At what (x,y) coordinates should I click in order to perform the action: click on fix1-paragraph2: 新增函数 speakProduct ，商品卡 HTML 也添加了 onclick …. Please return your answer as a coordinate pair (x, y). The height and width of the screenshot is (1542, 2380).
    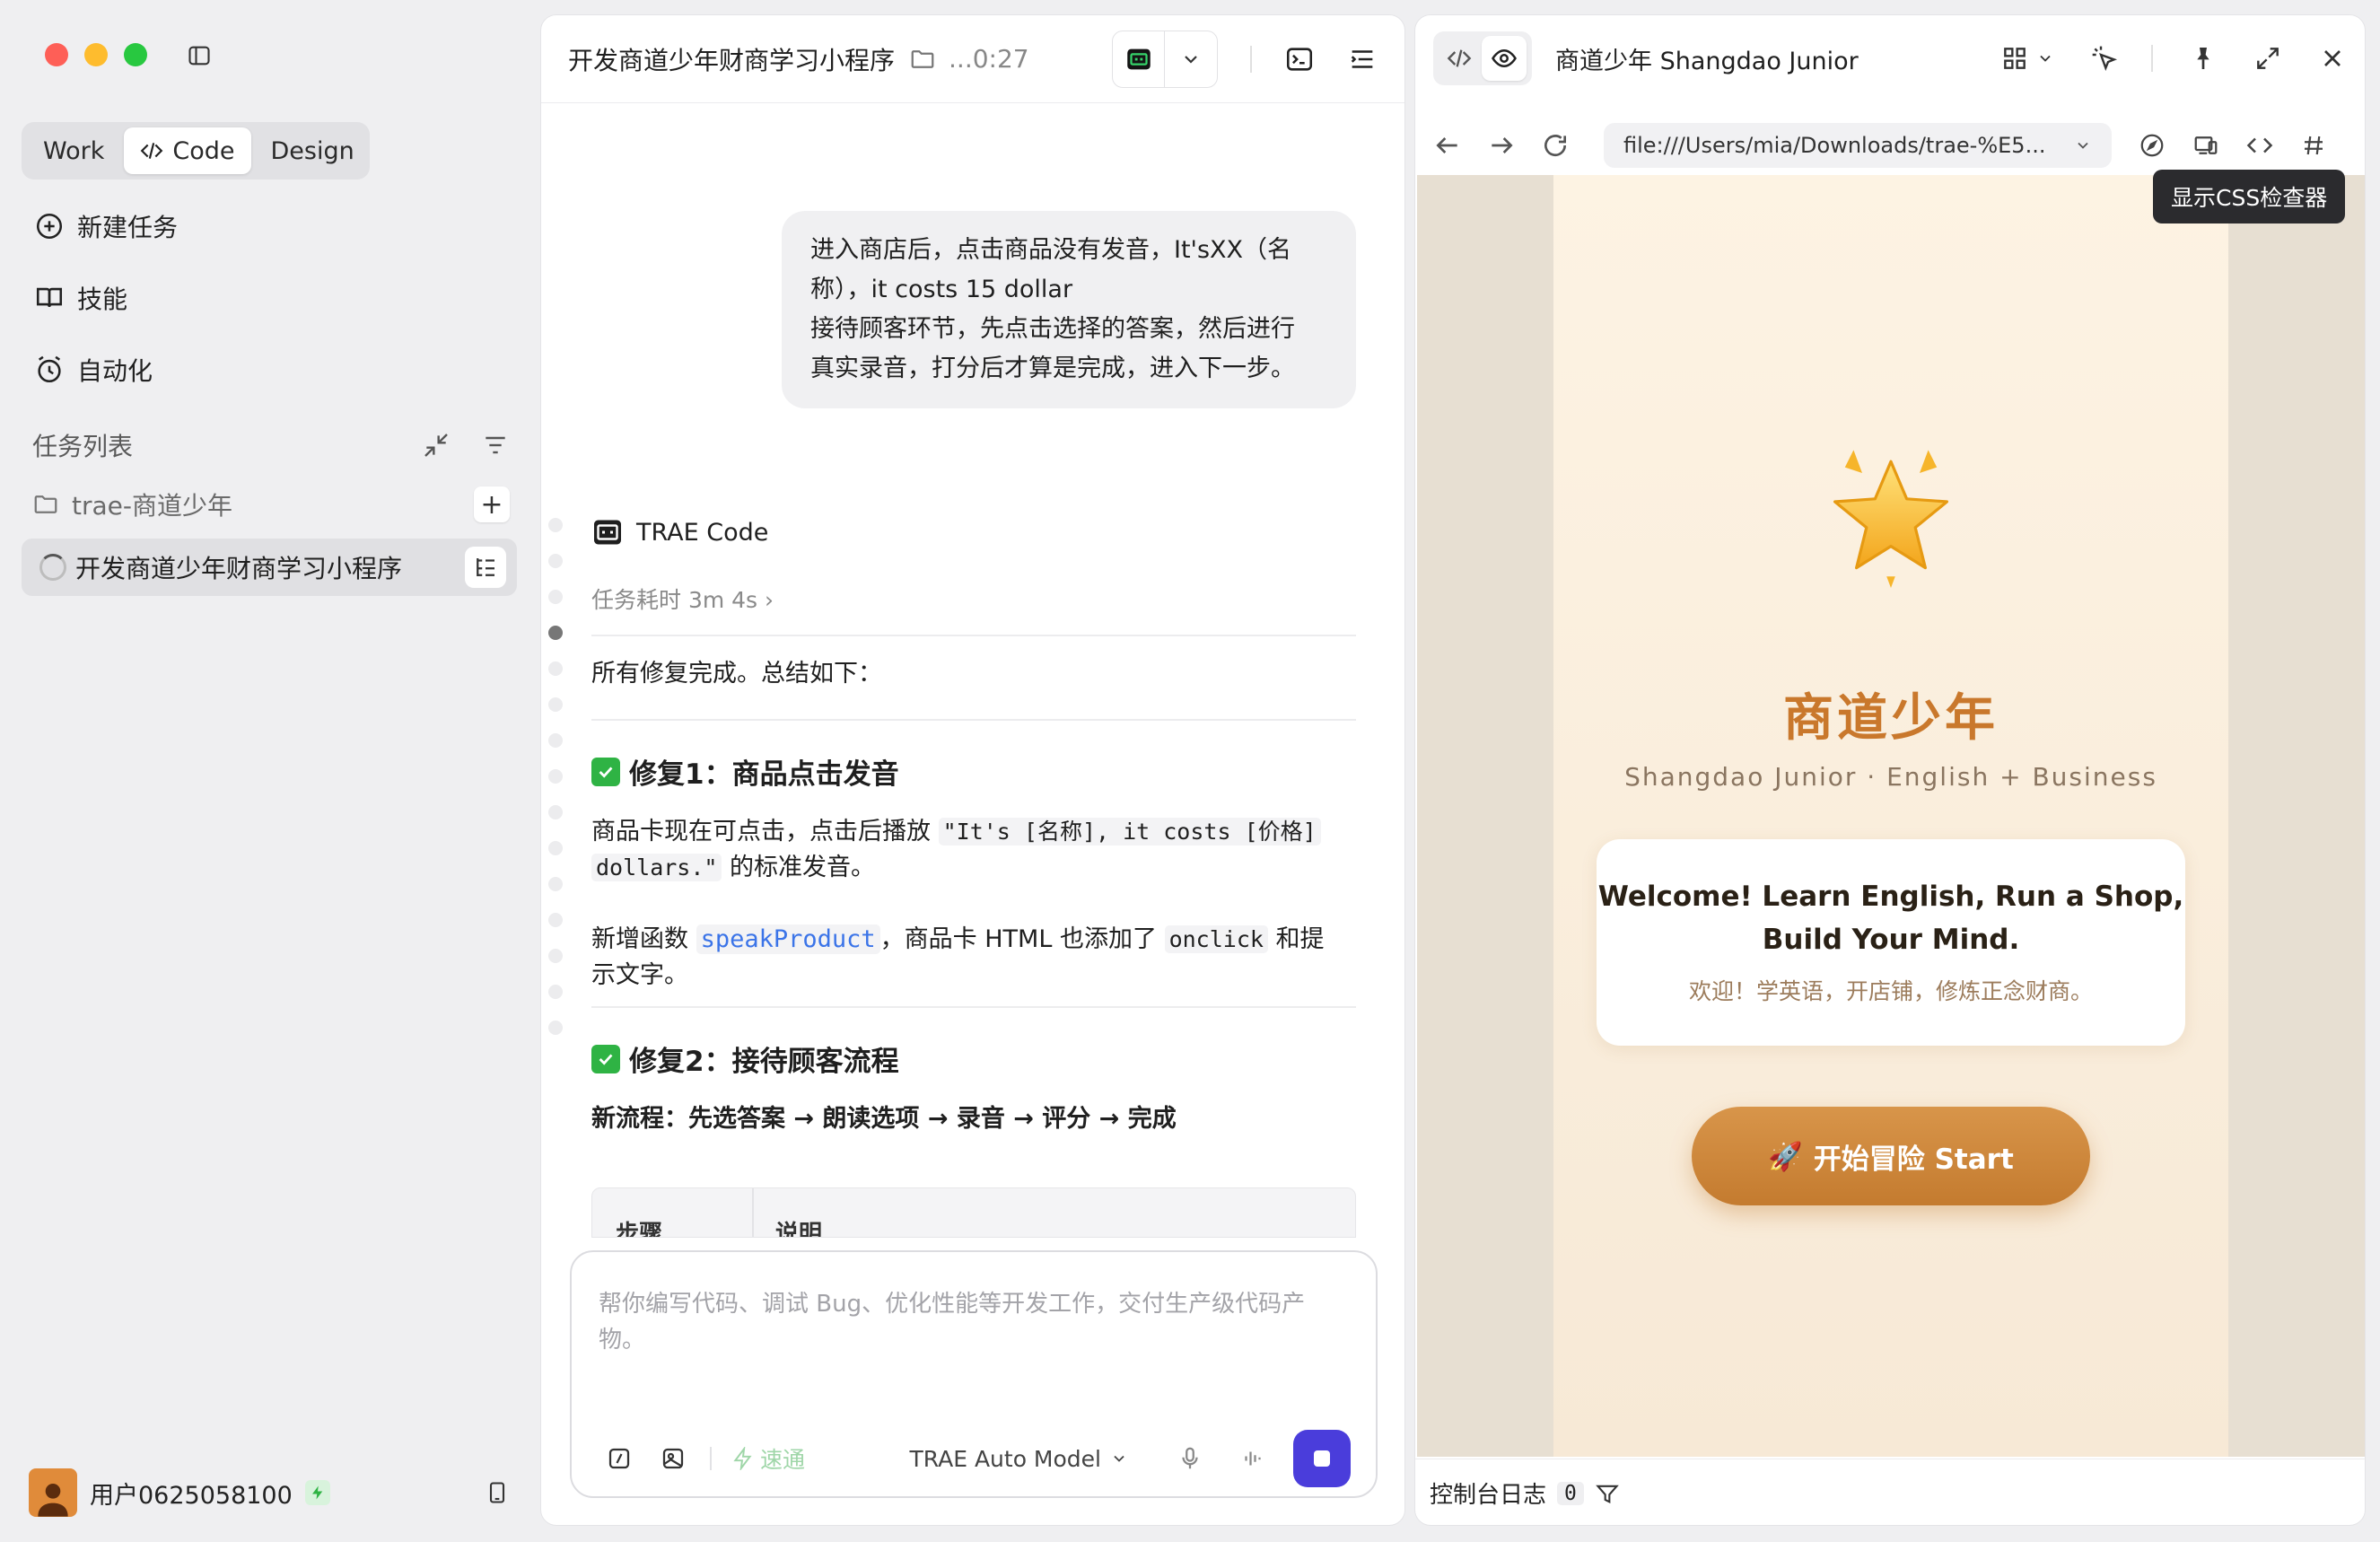
    Looking at the image, I should click on (974, 958).